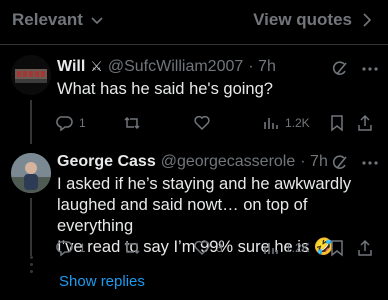 This screenshot has height=300, width=388. What do you see at coordinates (194, 44) in the screenshot?
I see `header-divider` at bounding box center [194, 44].